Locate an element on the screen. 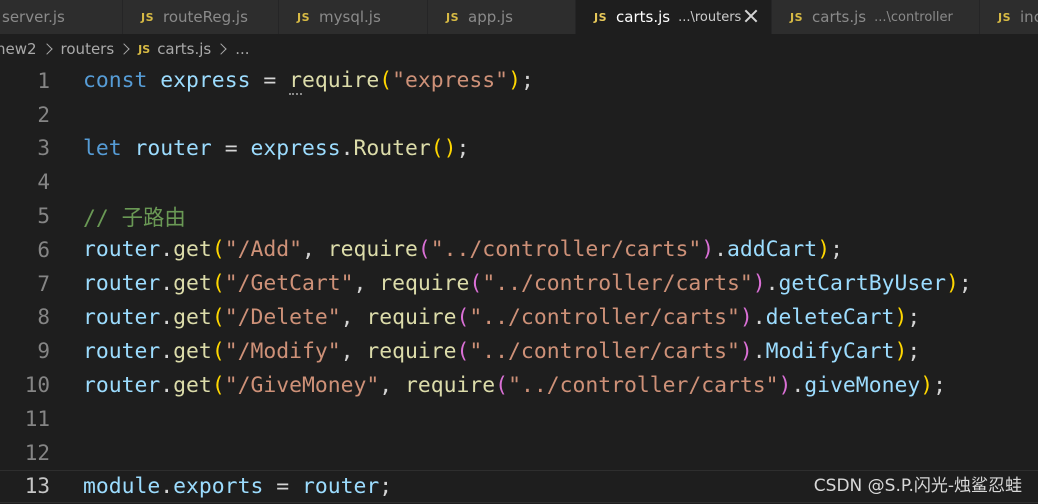 The image size is (1038, 504). code-text: module.exports = router; is located at coordinates (237, 486).